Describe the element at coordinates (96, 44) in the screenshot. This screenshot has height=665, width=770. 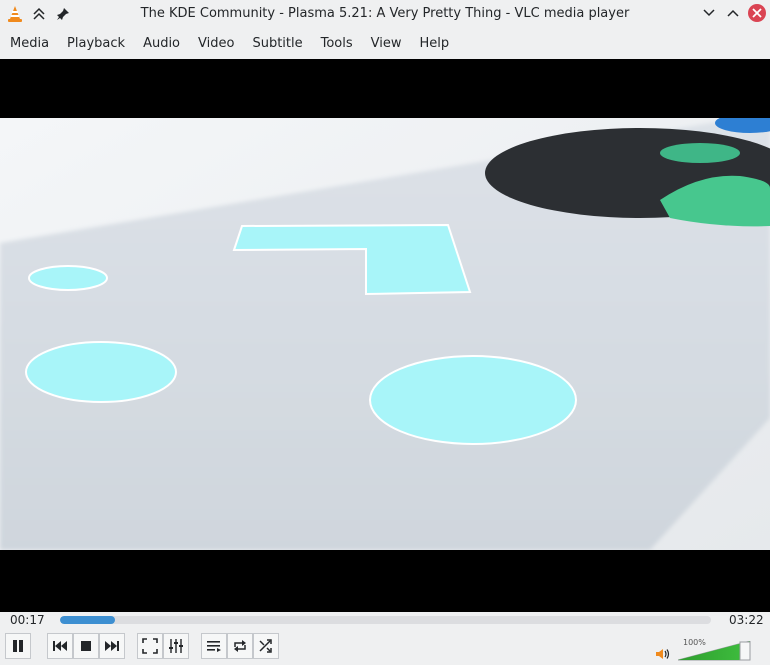
I see `menu-playback: Playback` at that location.